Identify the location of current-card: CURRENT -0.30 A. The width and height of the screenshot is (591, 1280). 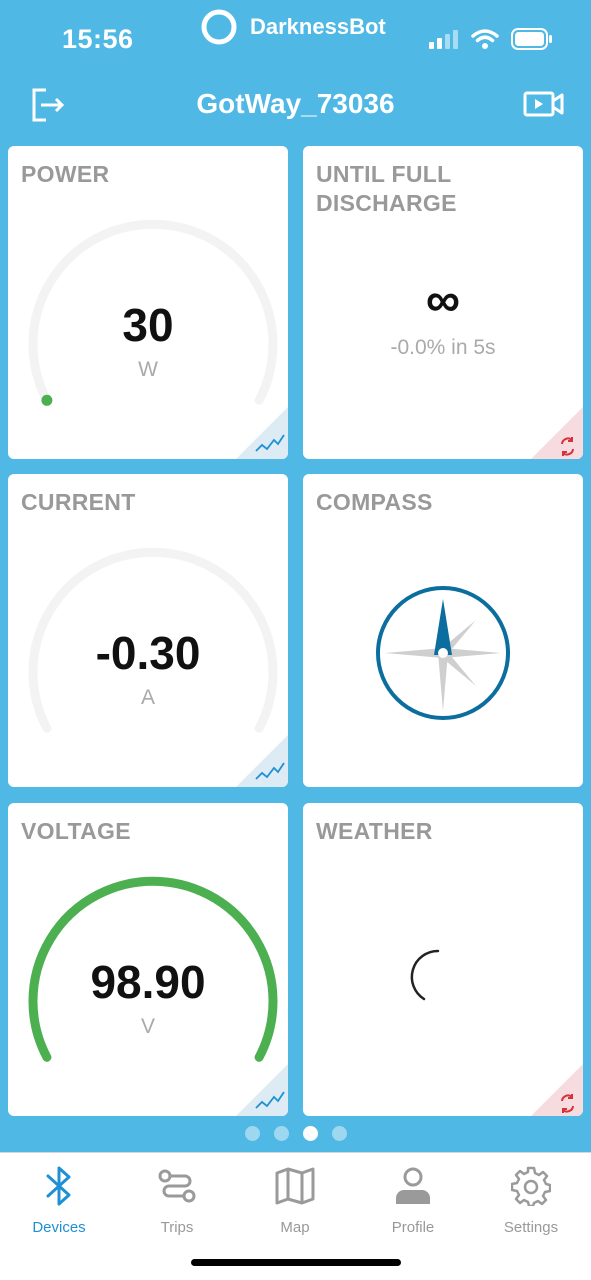
(148, 630).